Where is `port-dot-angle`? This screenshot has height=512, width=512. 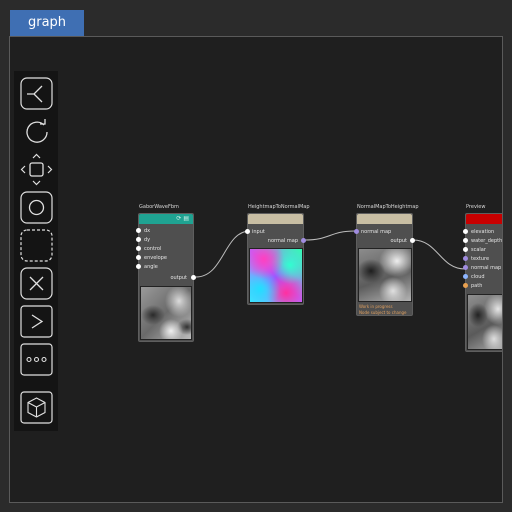
port-dot-angle is located at coordinates (138, 266).